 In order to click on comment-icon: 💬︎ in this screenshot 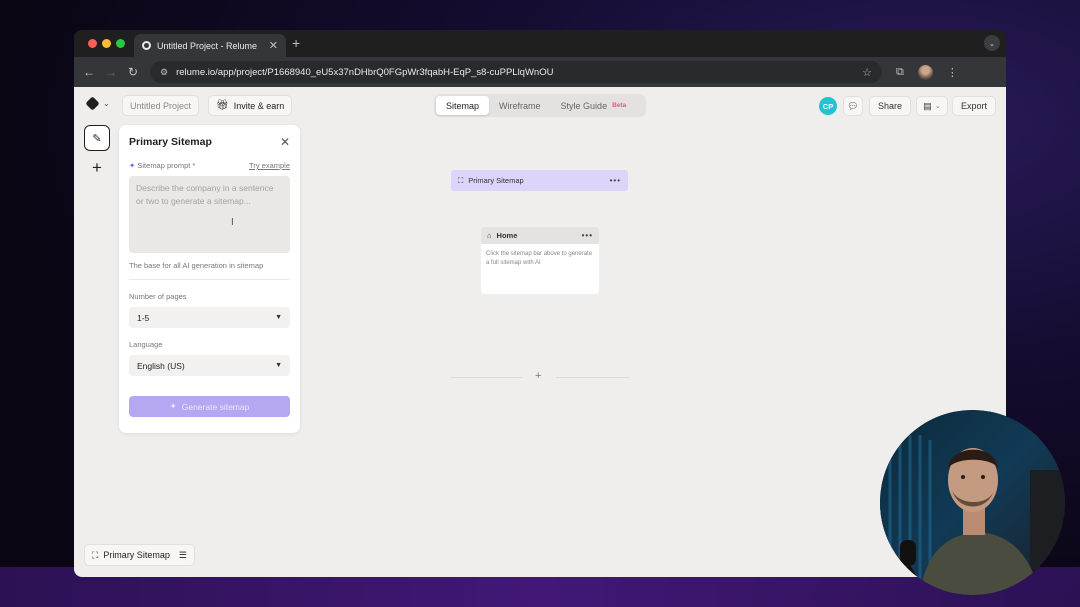, I will do `click(853, 105)`.